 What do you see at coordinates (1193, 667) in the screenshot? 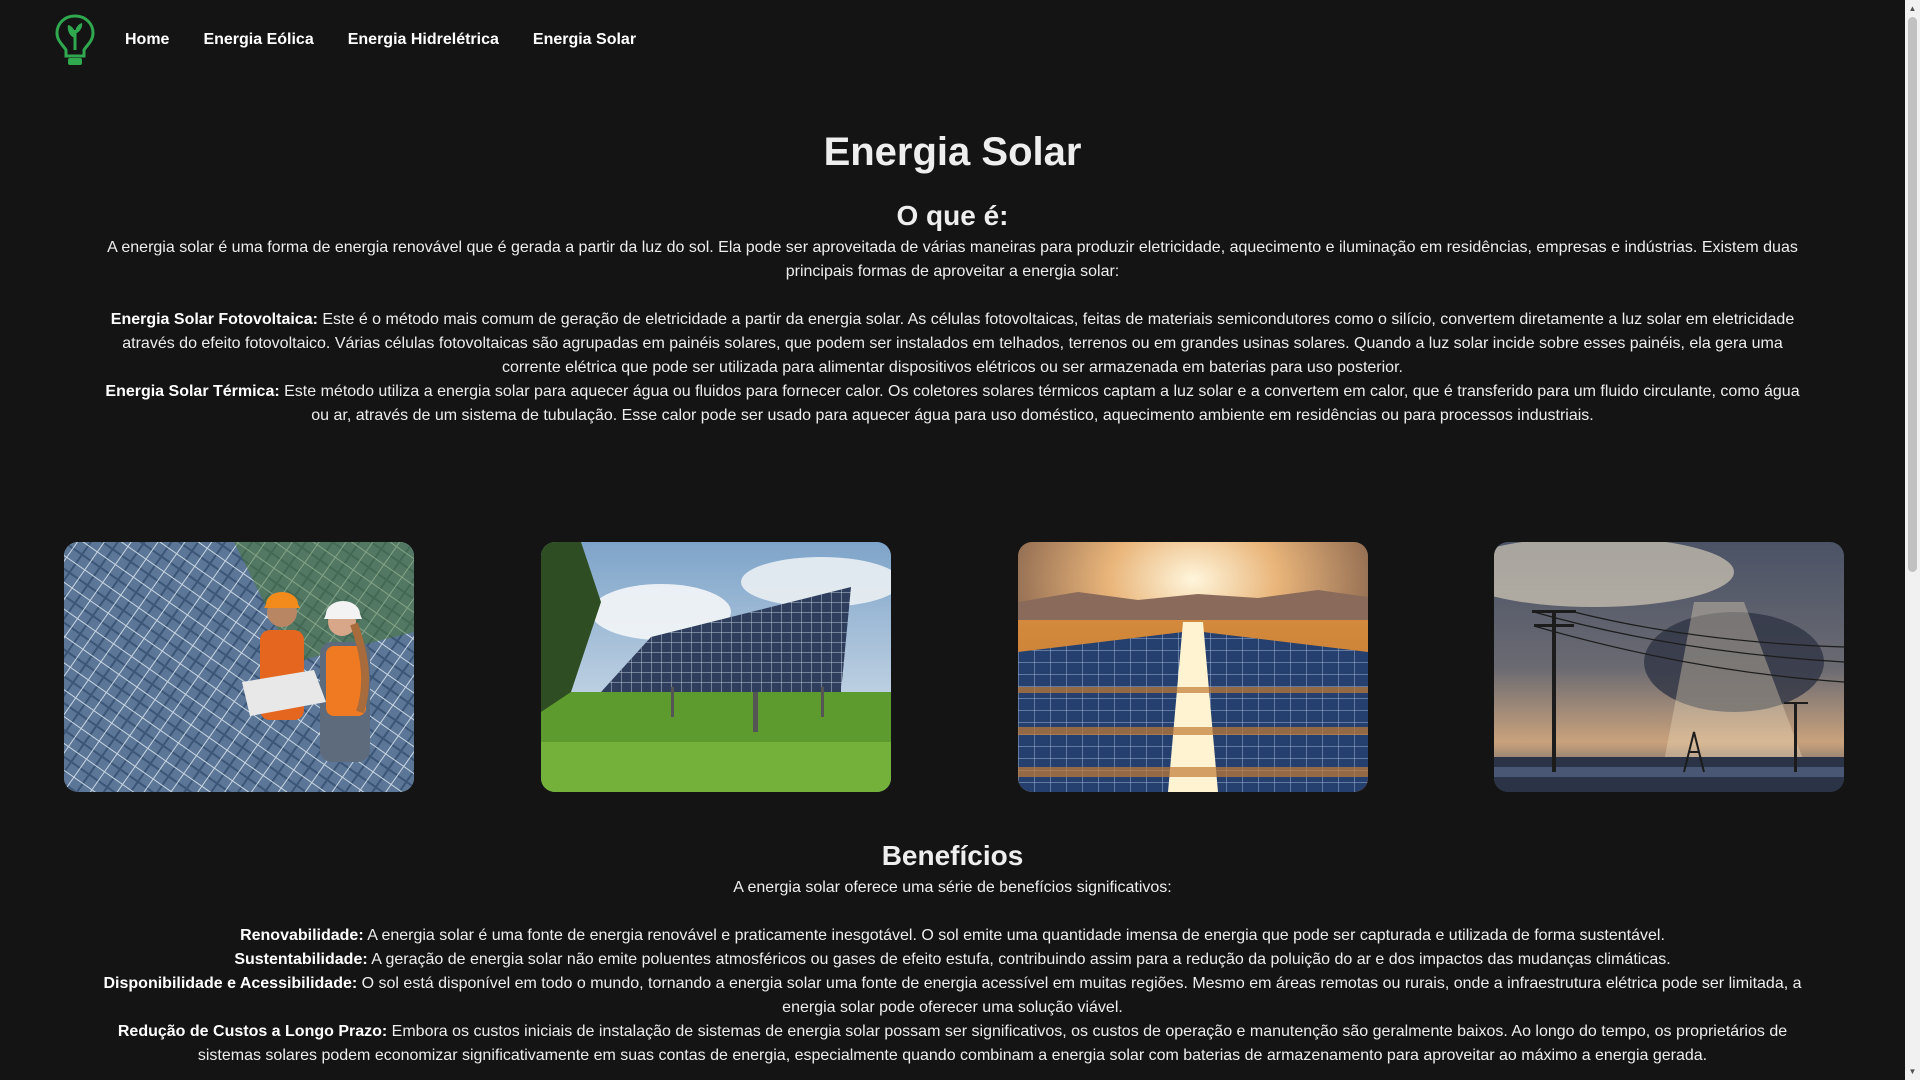
I see `photo-desert-solar-farm` at bounding box center [1193, 667].